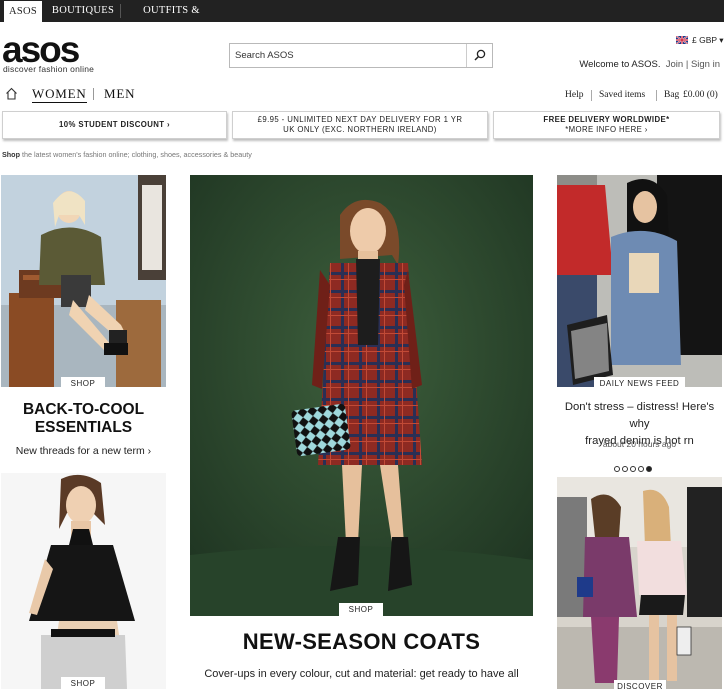  Describe the element at coordinates (361, 642) in the screenshot. I see `new-season-coats-headline: NEW-SEASON COATS` at that location.